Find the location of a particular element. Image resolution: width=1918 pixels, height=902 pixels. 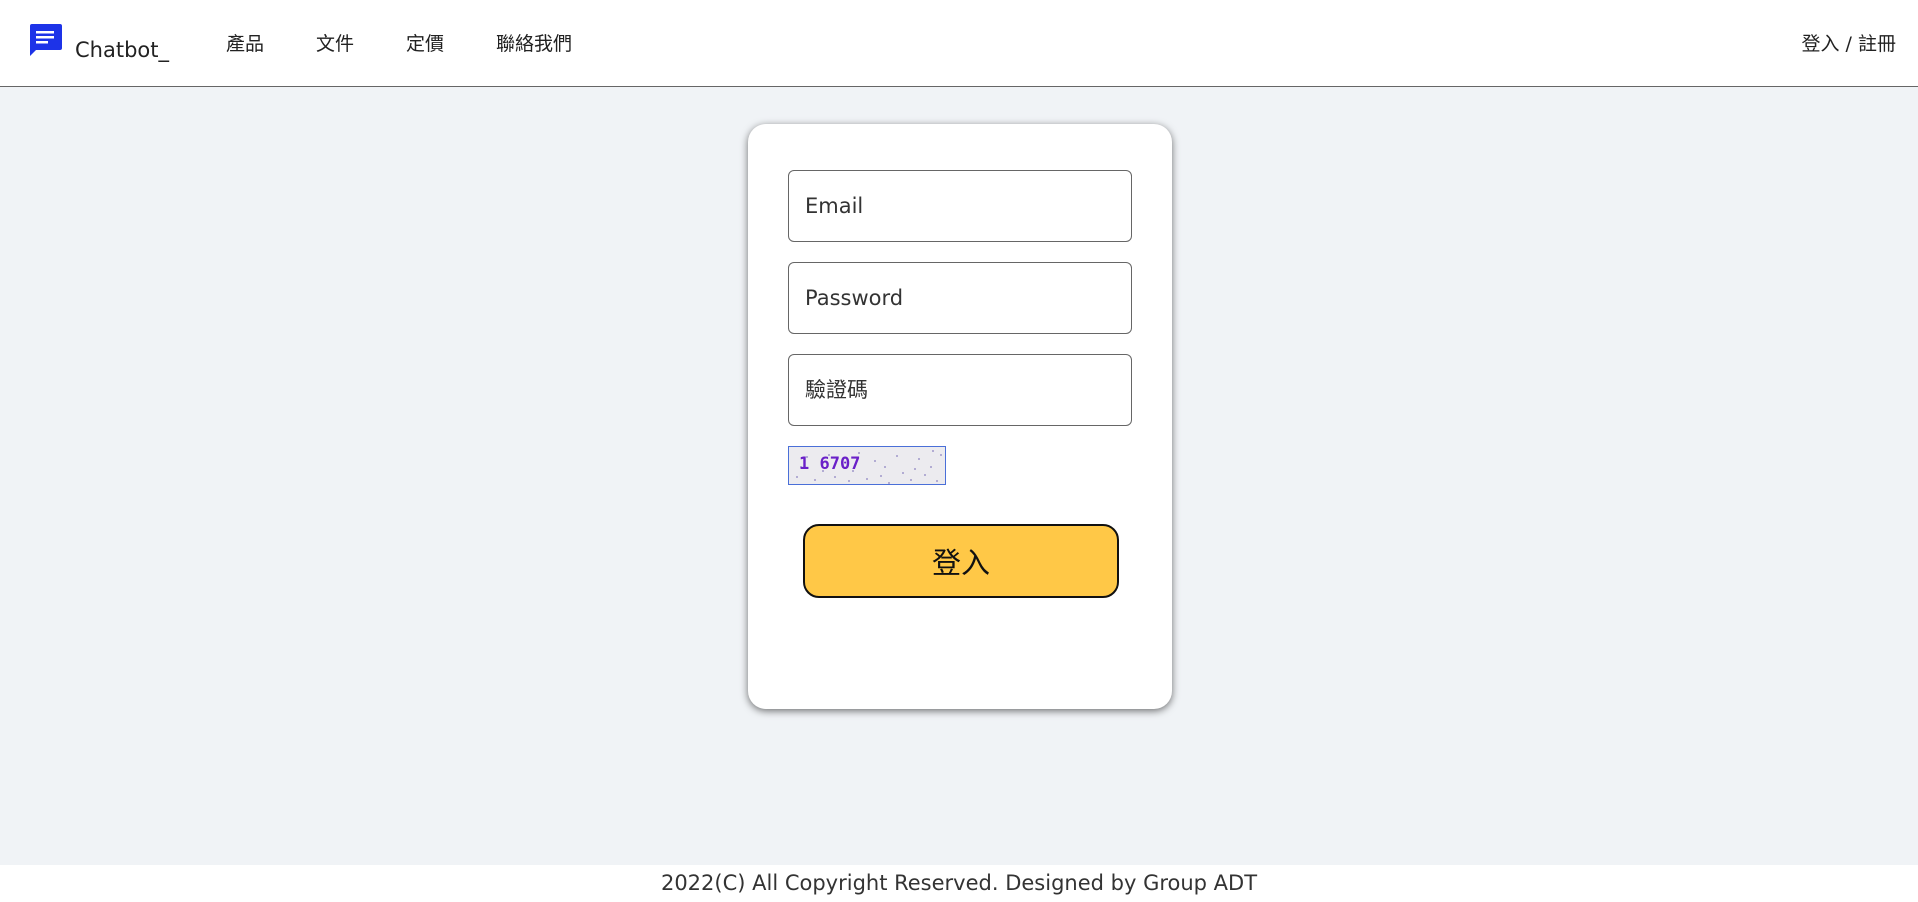

login-button: 登入 is located at coordinates (961, 561).